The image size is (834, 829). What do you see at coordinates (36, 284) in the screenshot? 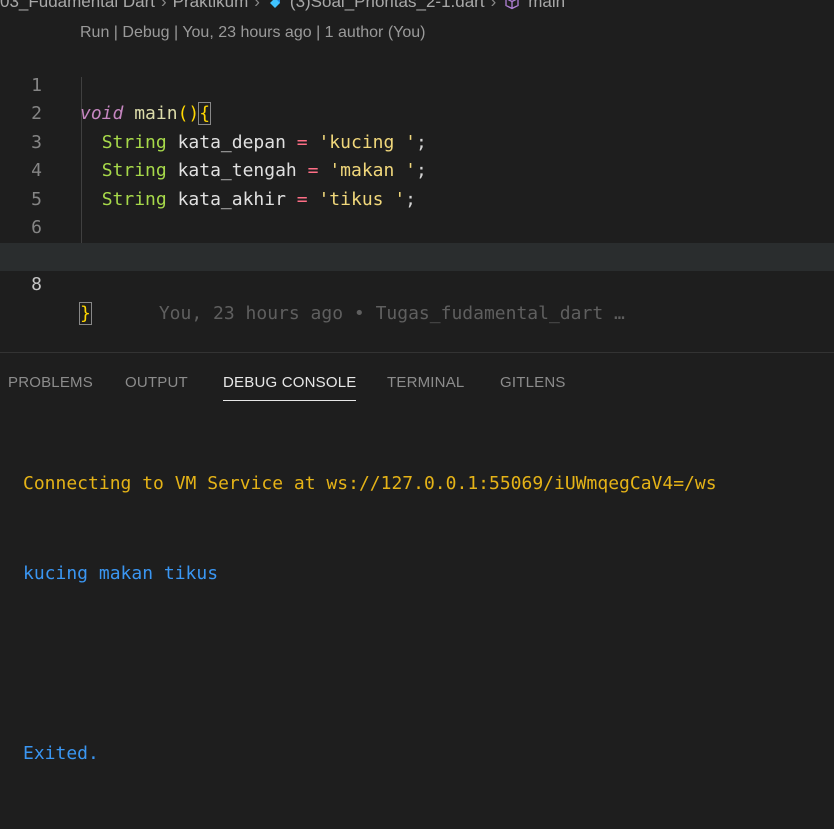
I see `line-number: 8` at bounding box center [36, 284].